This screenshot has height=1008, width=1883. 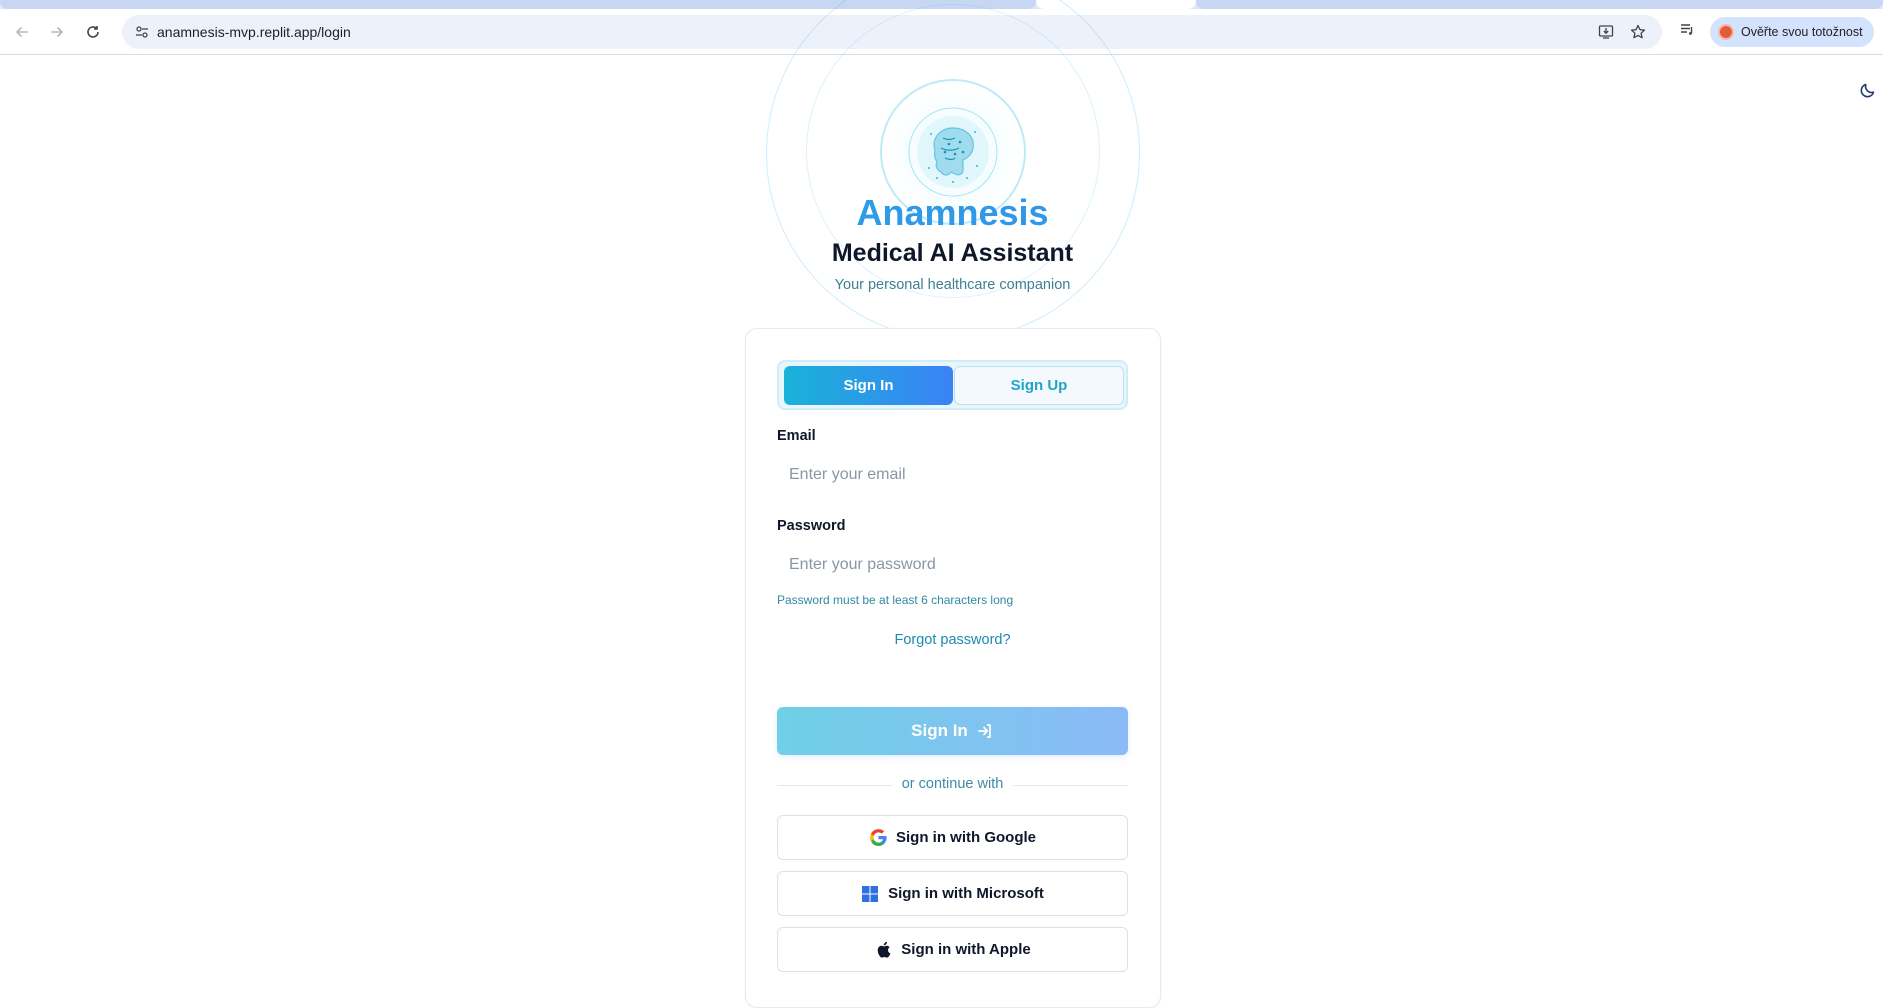 I want to click on or-divider-text: or continue with, so click(x=952, y=784).